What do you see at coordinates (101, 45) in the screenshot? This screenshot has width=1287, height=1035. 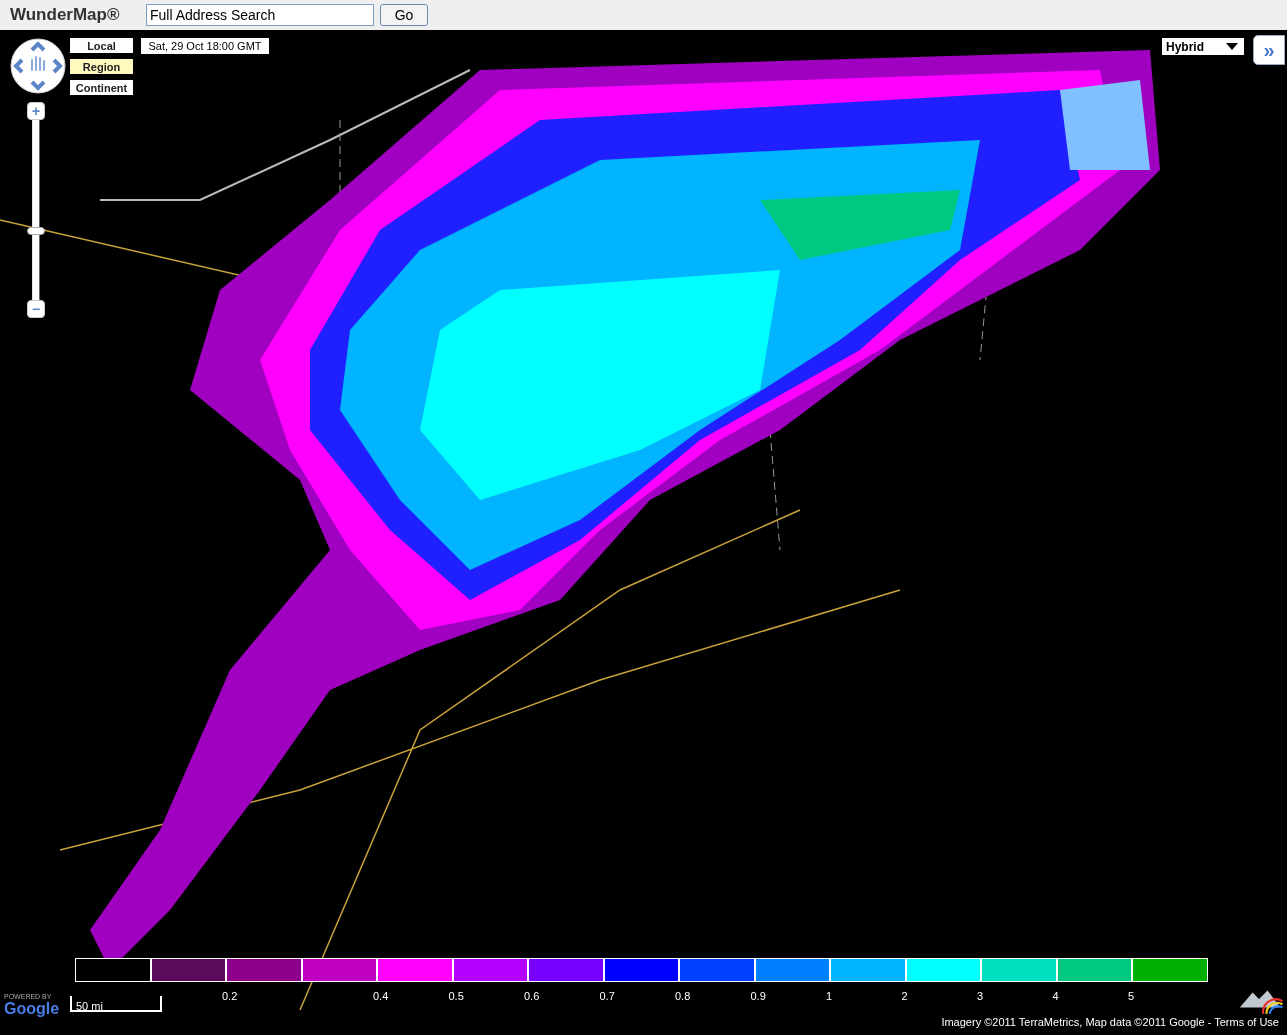 I see `view-tab: Local` at bounding box center [101, 45].